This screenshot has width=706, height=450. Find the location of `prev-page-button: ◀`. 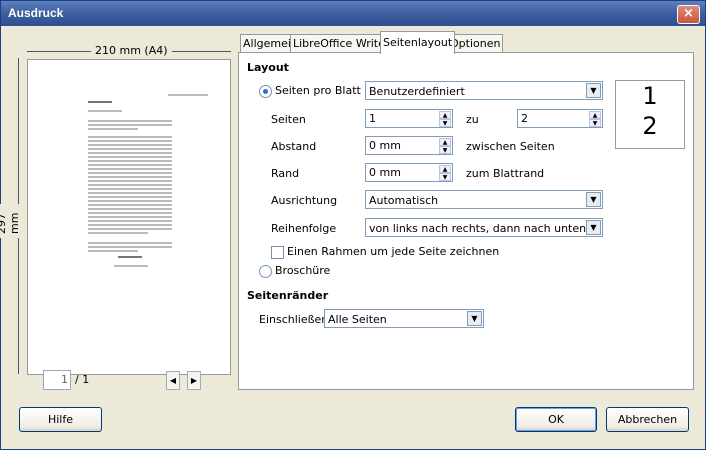

prev-page-button: ◀ is located at coordinates (173, 380).